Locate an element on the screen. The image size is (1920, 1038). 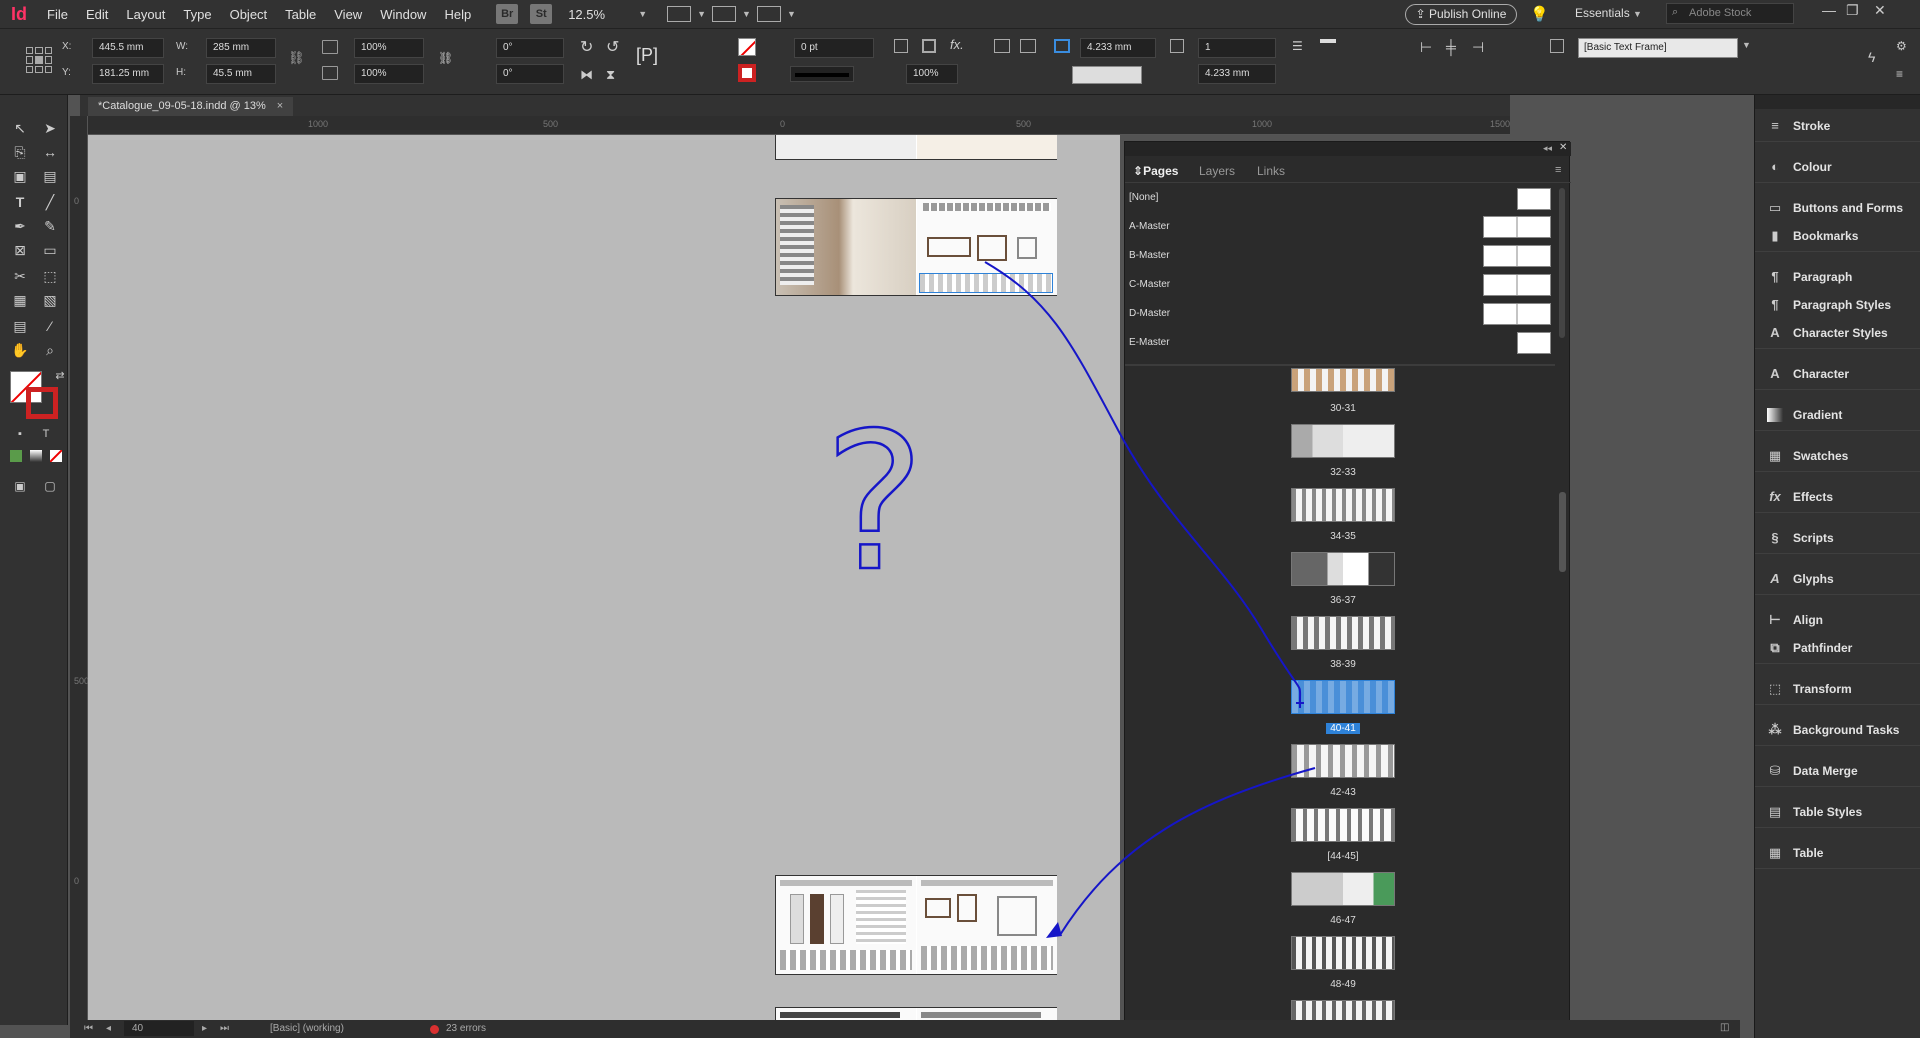
x-position-field: 445.5 mm is located at coordinates (128, 48).